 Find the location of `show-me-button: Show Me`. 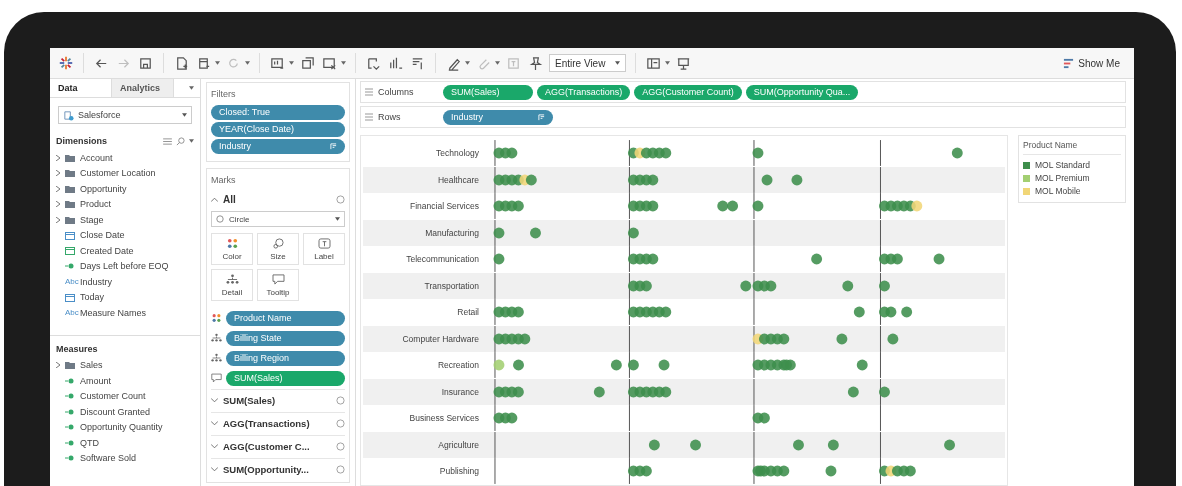

show-me-button: Show Me is located at coordinates (1091, 63).